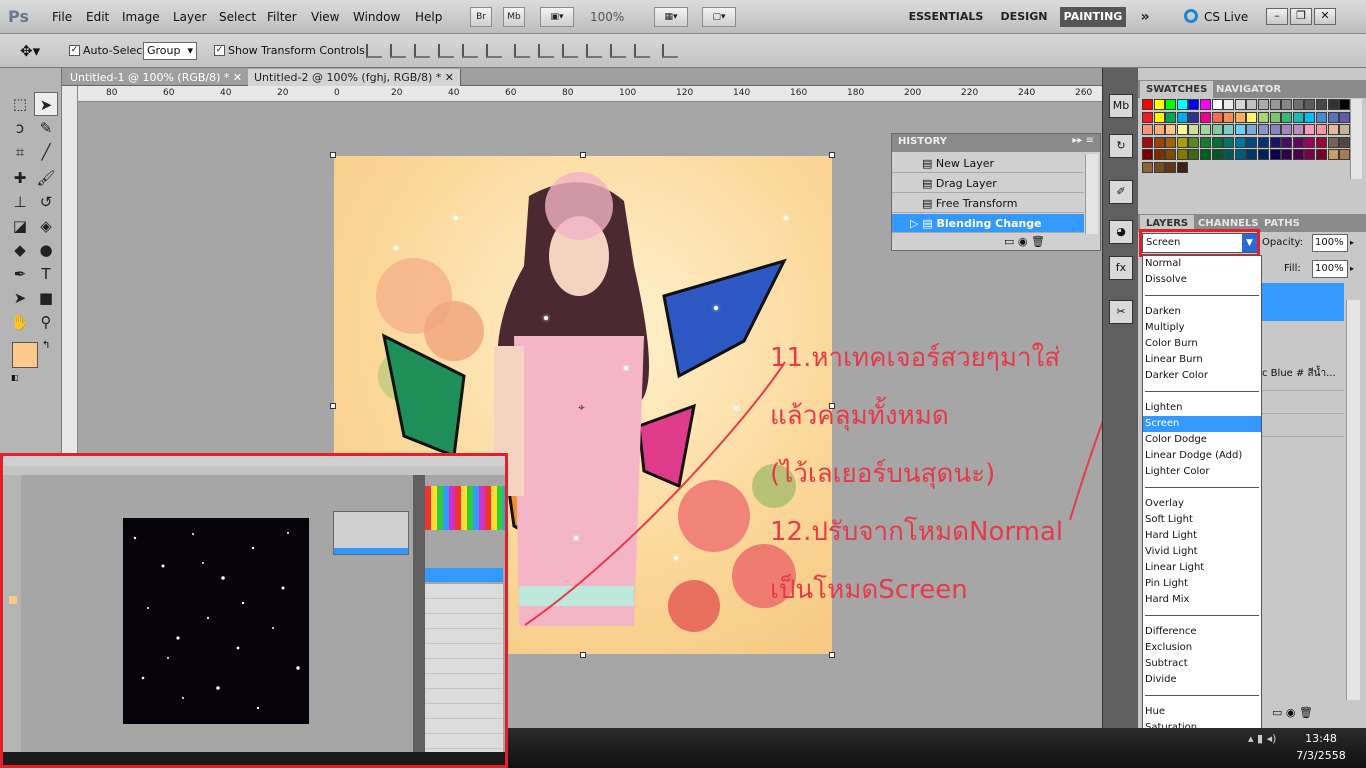 This screenshot has height=768, width=1366. What do you see at coordinates (20, 178) in the screenshot?
I see `spot-healing-icon: ✚` at bounding box center [20, 178].